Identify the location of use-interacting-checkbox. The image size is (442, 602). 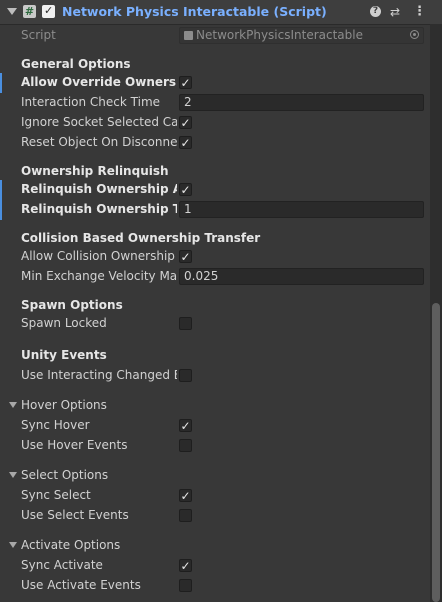
(185, 375).